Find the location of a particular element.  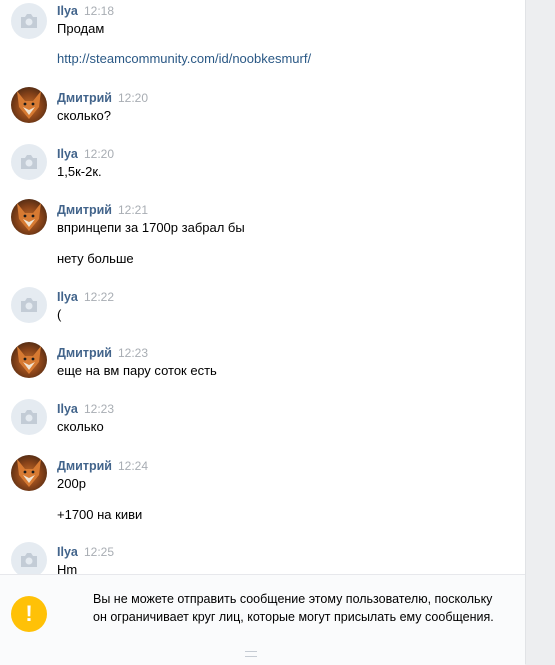

resize-handle is located at coordinates (251, 654).